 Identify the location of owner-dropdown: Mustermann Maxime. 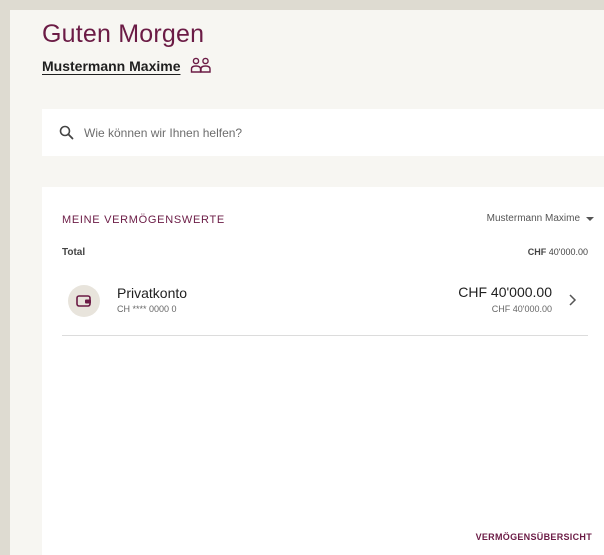
(540, 218).